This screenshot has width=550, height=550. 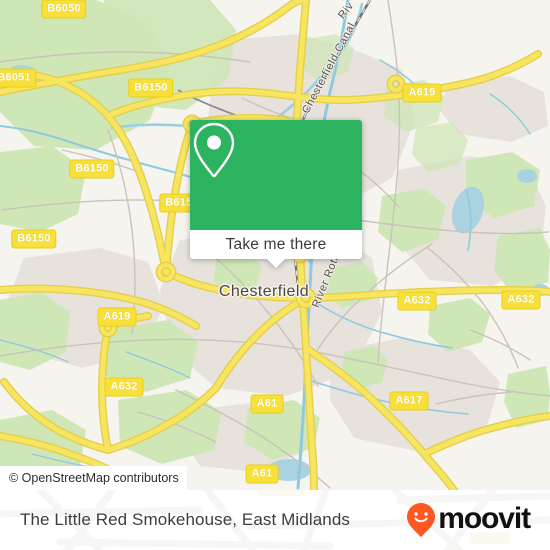 What do you see at coordinates (421, 520) in the screenshot?
I see `moovit-smiley-pin-icon` at bounding box center [421, 520].